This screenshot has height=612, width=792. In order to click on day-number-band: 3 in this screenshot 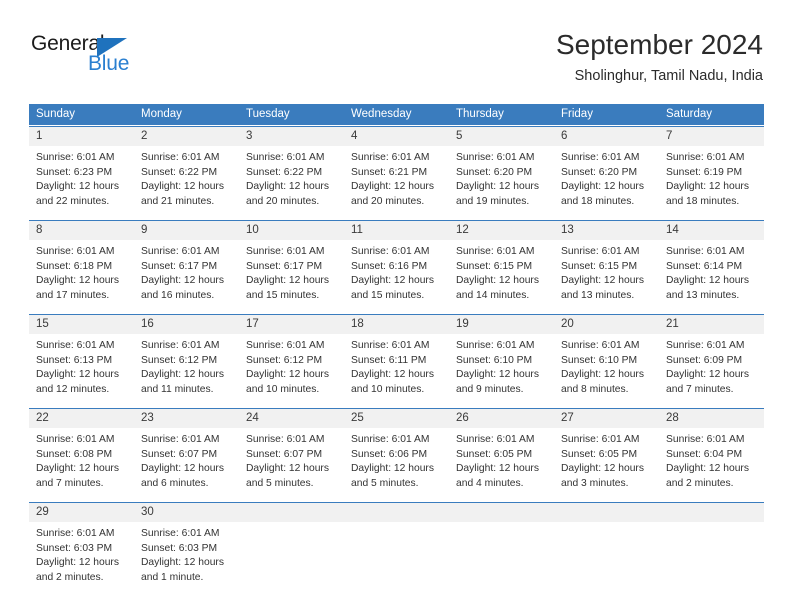, I will do `click(291, 136)`.